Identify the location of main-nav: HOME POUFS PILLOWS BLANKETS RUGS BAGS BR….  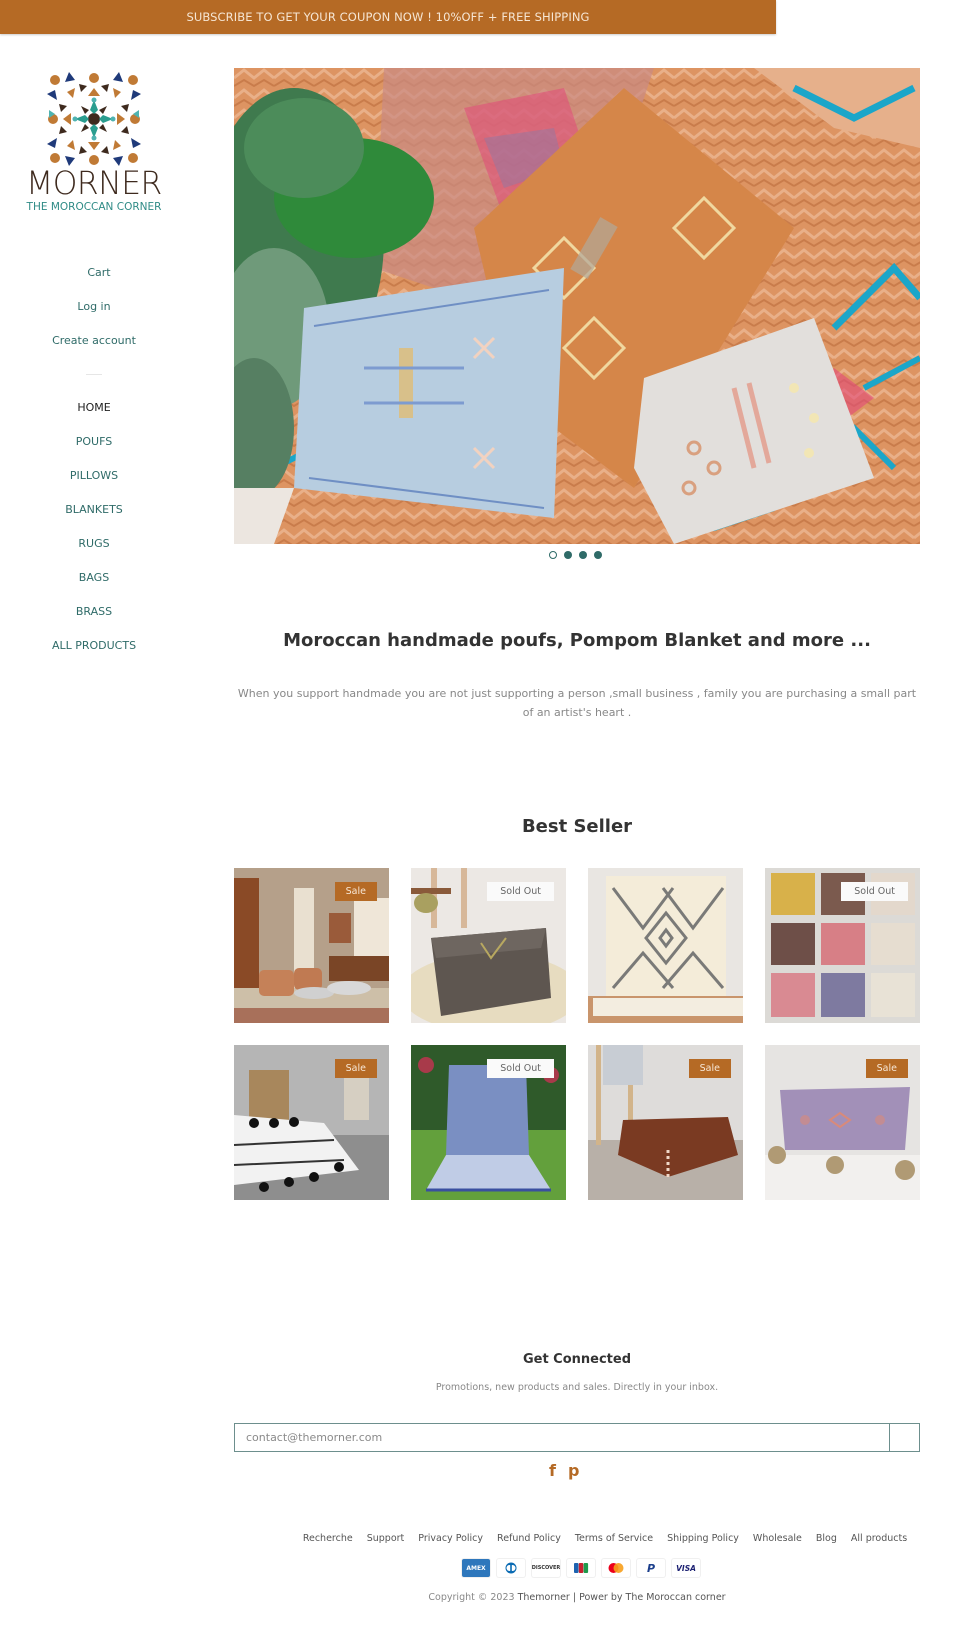
(94, 527).